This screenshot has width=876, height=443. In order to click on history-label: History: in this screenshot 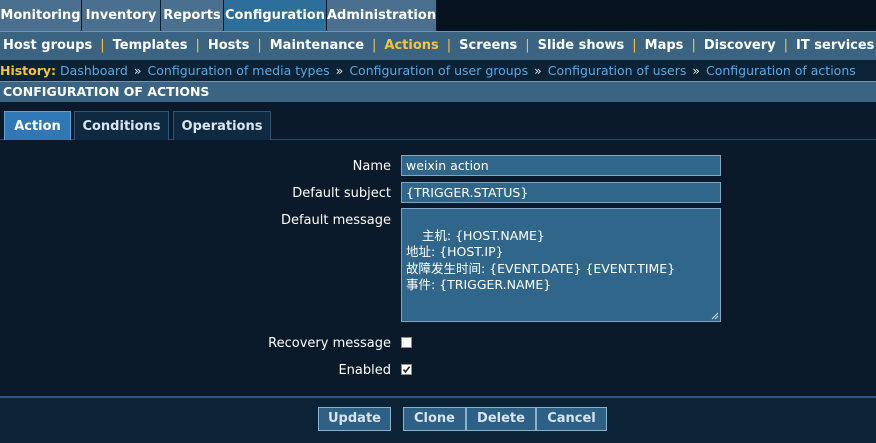, I will do `click(28, 70)`.